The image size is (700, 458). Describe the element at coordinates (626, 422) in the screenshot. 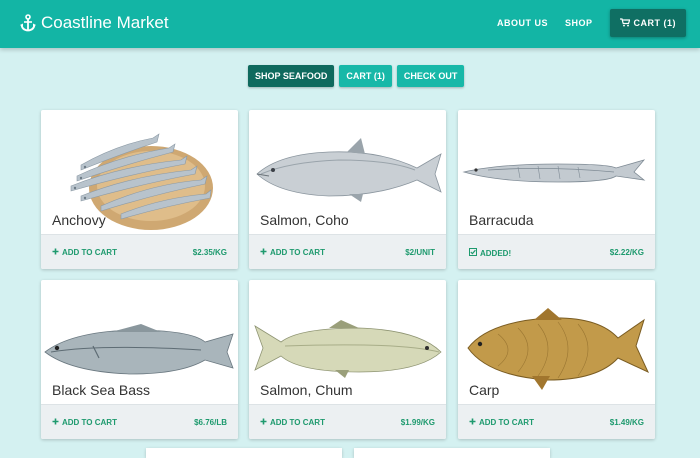

I see `product-price: $1.49/KG` at that location.